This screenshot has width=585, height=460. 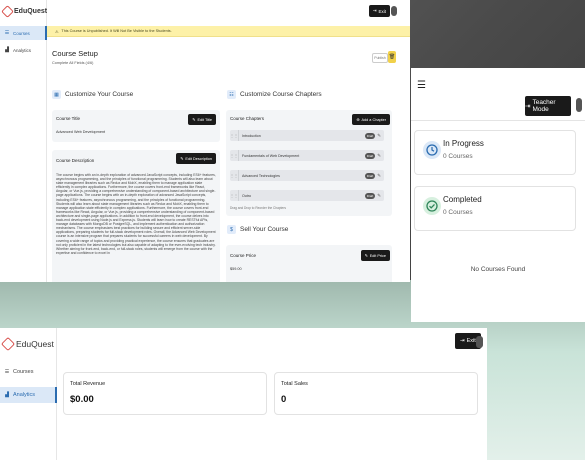 I want to click on sidebar-item-label: Courses, so click(x=23, y=372).